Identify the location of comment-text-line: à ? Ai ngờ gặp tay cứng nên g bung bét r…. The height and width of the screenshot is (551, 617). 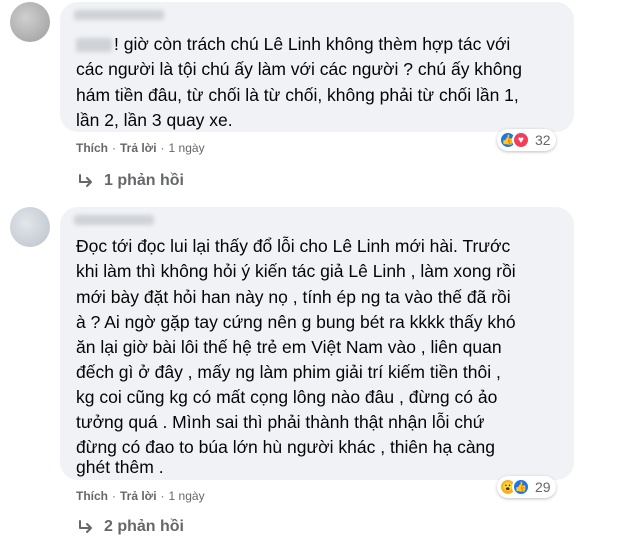
(296, 322).